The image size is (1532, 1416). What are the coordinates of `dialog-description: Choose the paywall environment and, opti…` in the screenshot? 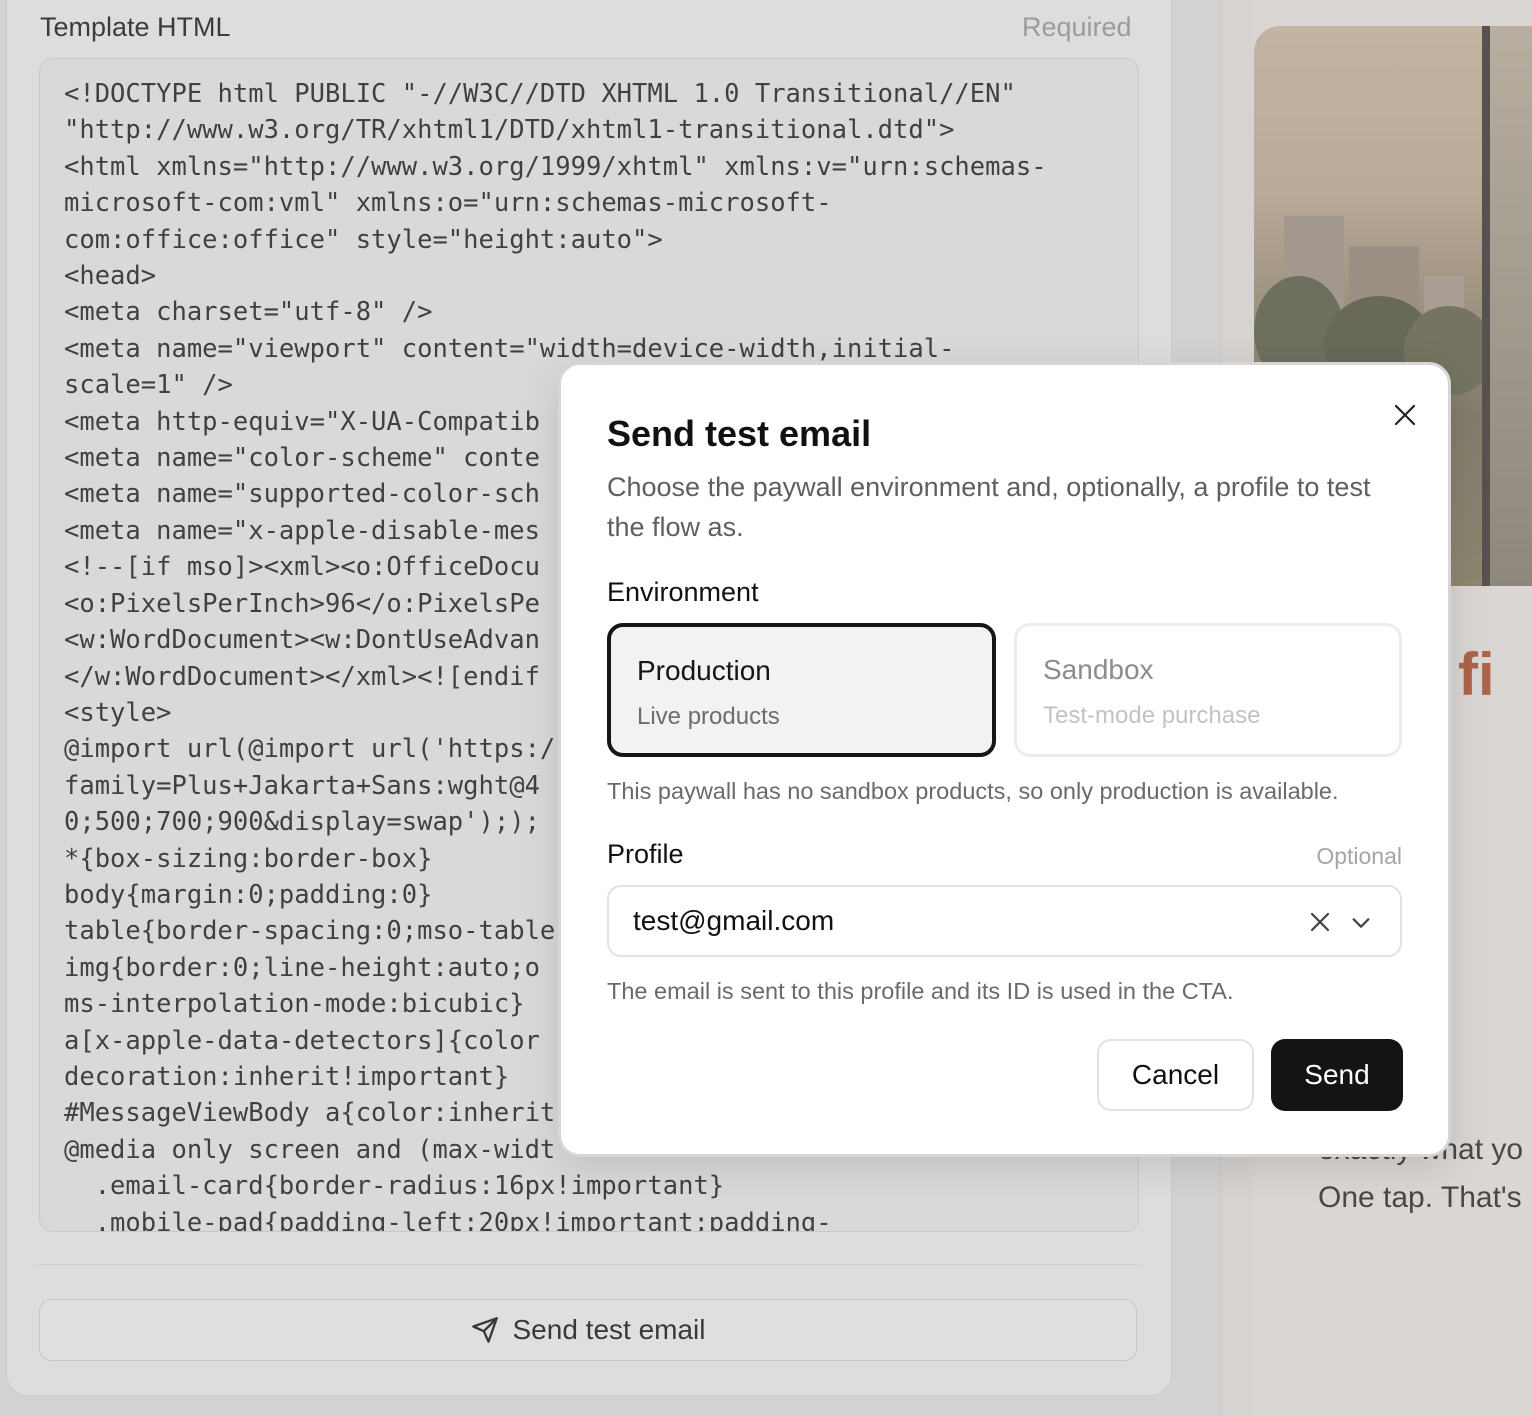 It's located at (989, 507).